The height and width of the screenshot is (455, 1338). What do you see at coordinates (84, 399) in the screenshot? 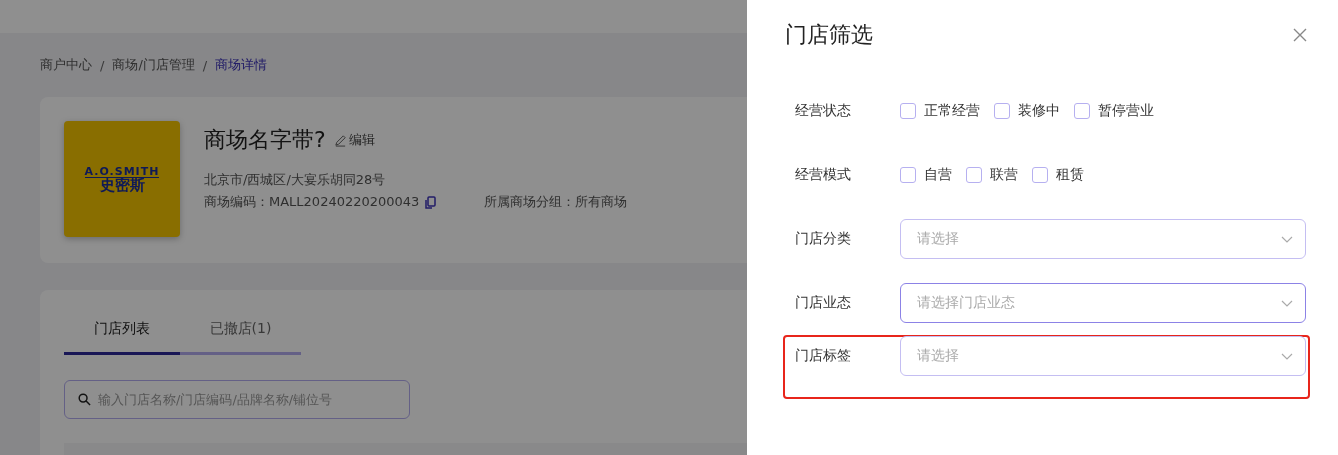
I see `search-icon` at bounding box center [84, 399].